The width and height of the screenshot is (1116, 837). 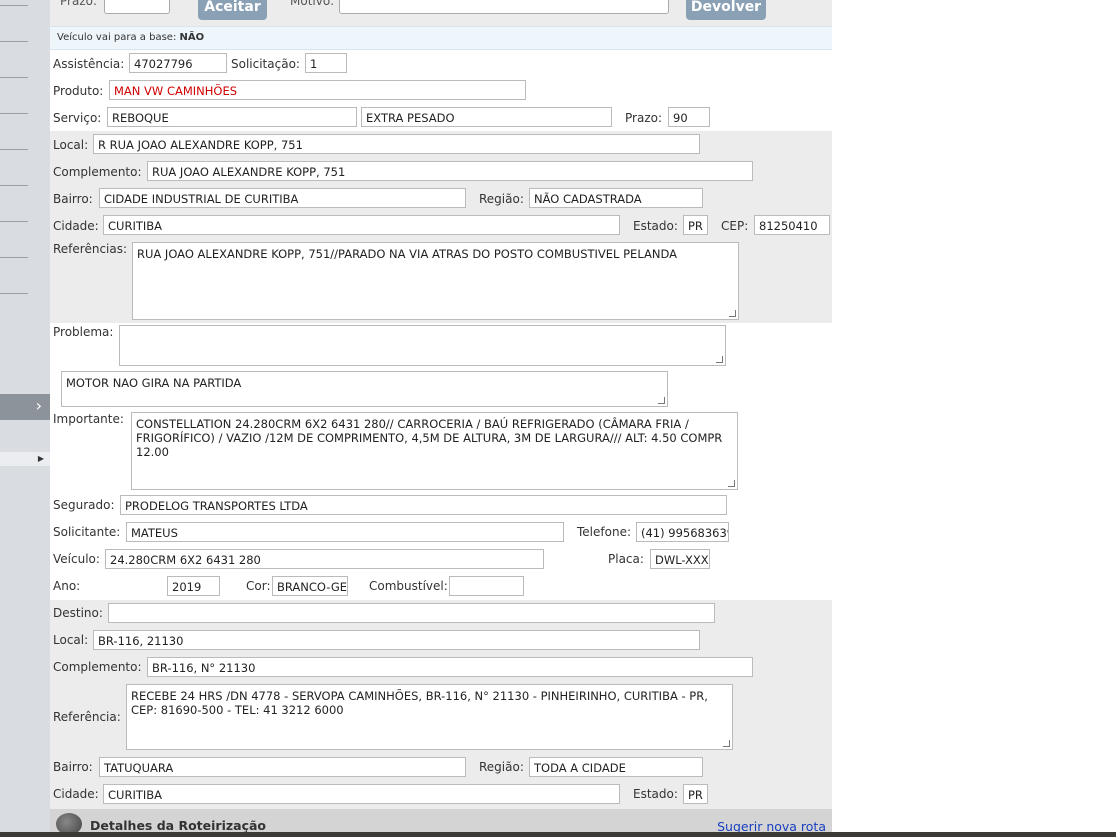 I want to click on return-button: Devolver, so click(x=726, y=10).